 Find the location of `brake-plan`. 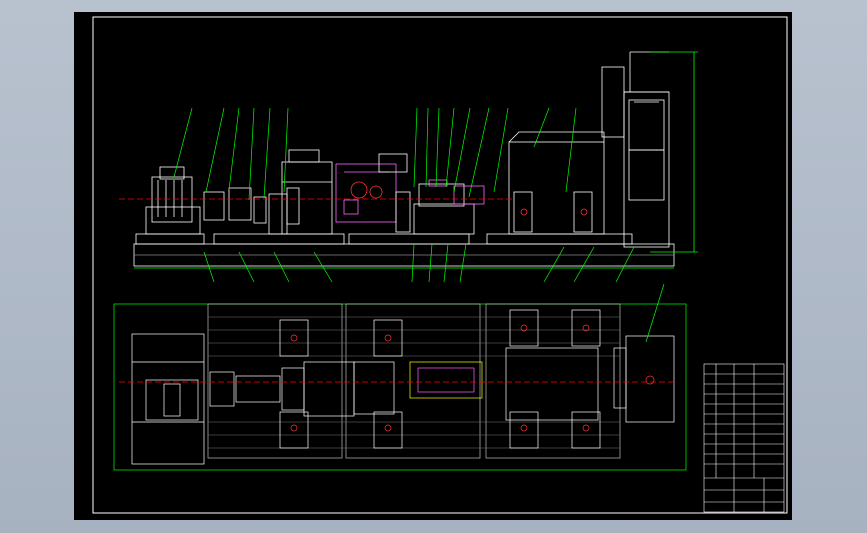

brake-plan is located at coordinates (329, 389).